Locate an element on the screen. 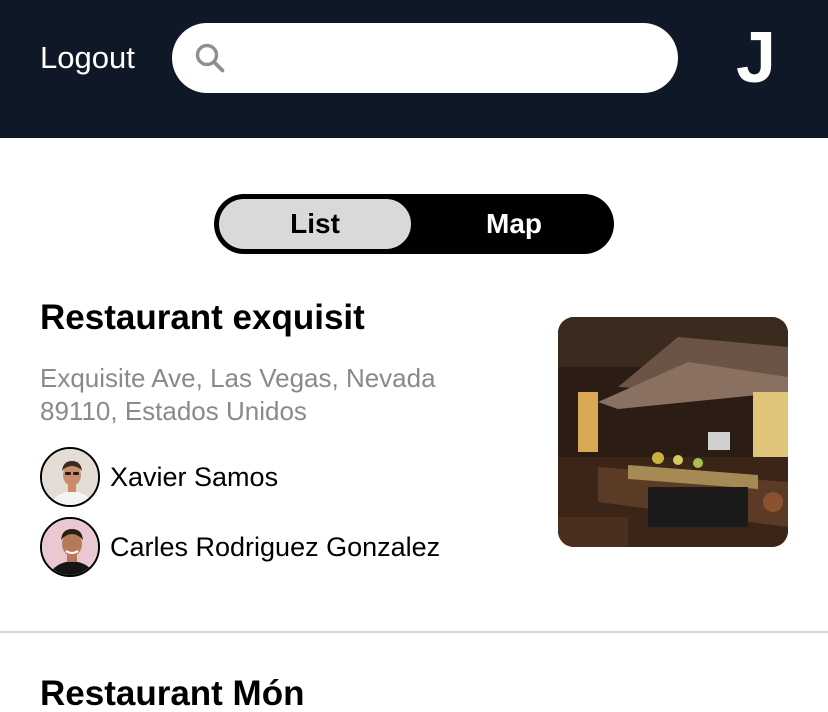  restaurant-photo is located at coordinates (673, 432).